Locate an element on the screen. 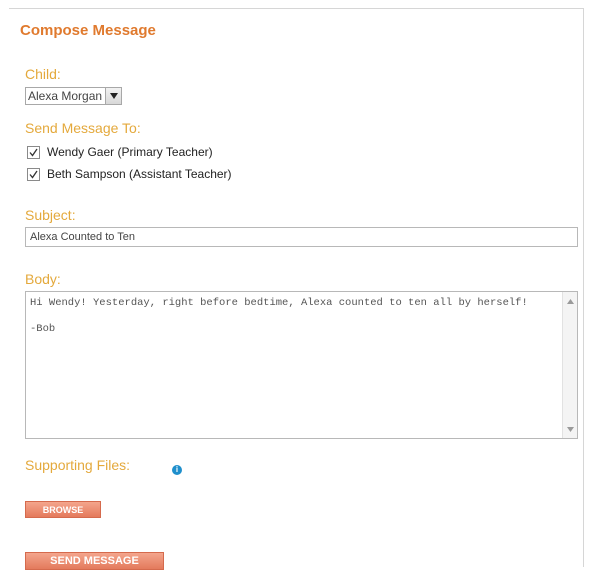 Image resolution: width=589 pixels, height=570 pixels. recipient-item: Wendy Gaer (Primary Teacher) is located at coordinates (120, 152).